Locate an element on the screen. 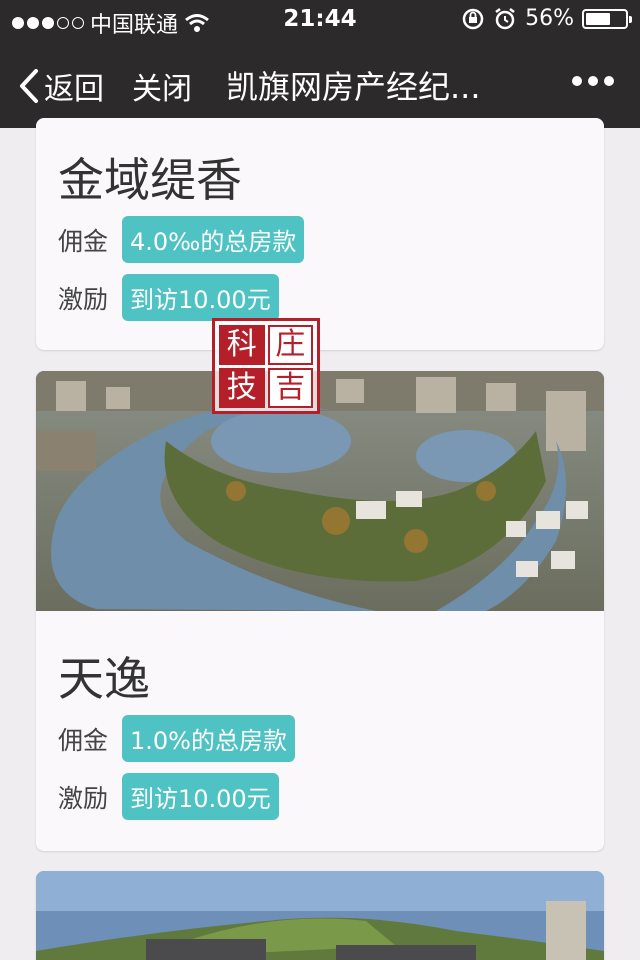 This screenshot has width=640, height=960. listing-card is located at coordinates (320, 915).